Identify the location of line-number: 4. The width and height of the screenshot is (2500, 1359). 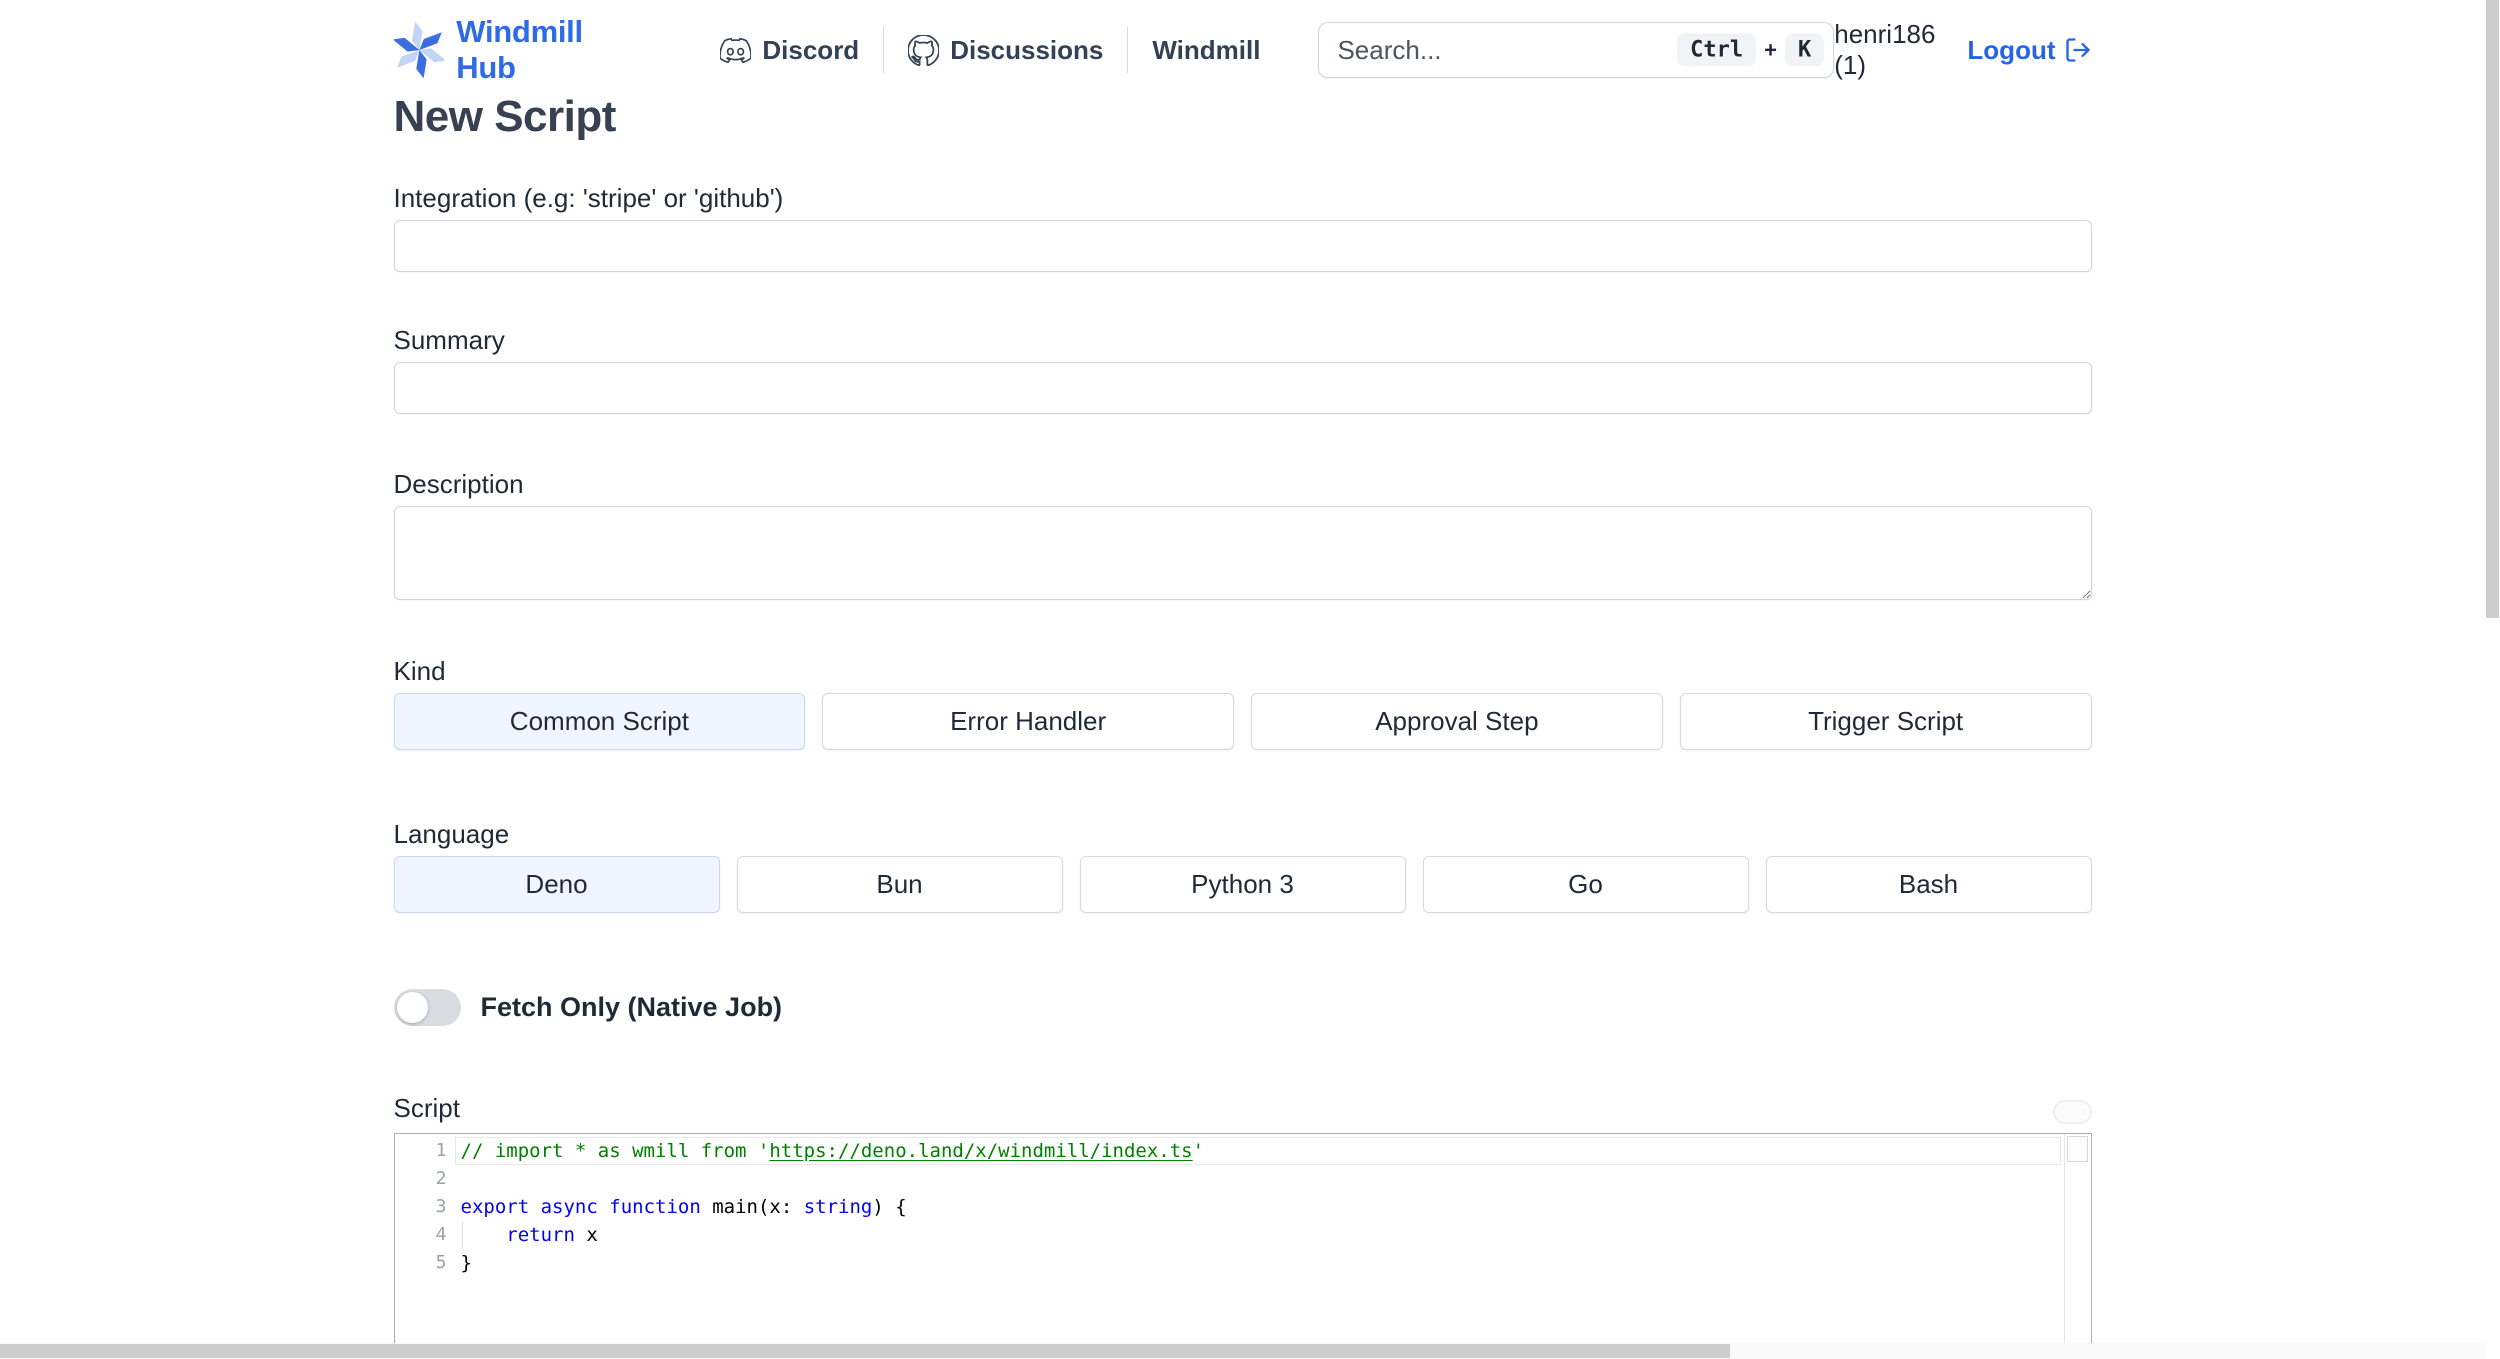
(441, 1234).